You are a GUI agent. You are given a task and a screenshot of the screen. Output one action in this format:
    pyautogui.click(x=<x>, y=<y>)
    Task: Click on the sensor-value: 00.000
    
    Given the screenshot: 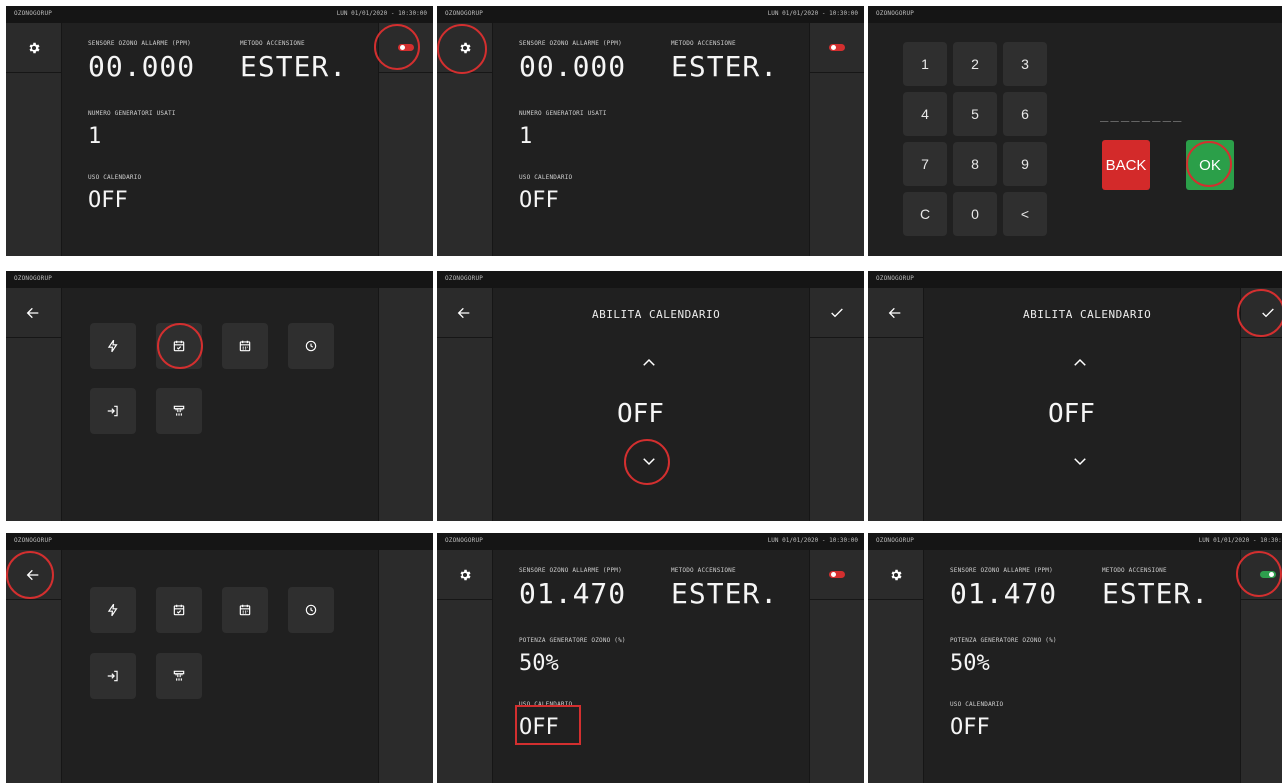 What is the action you would take?
    pyautogui.click(x=142, y=66)
    